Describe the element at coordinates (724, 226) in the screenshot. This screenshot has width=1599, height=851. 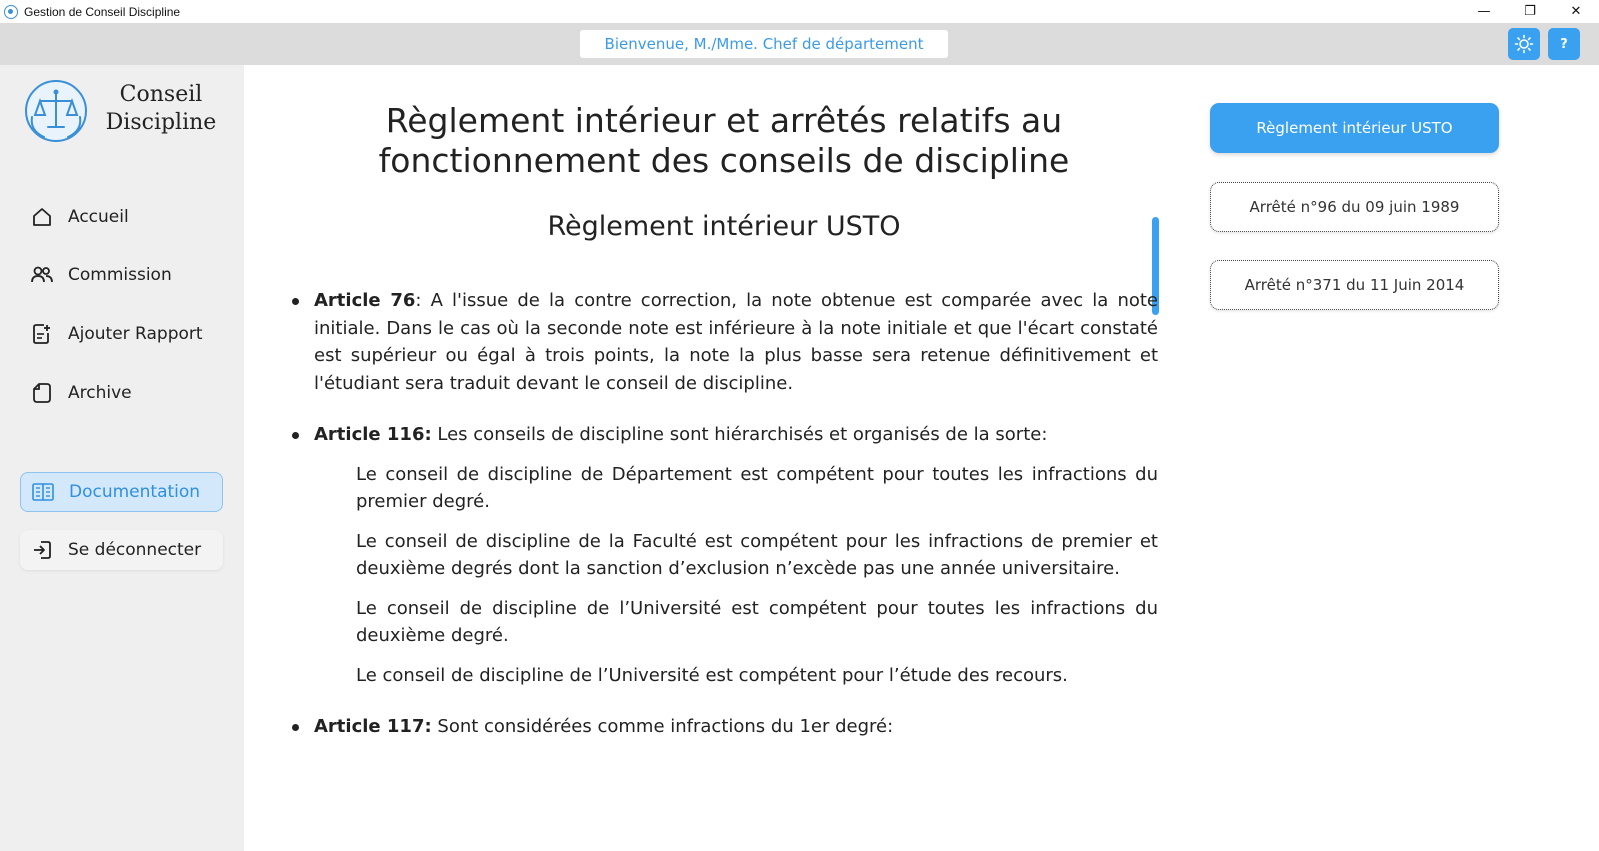
I see `document-title: Règlement intérieur USTO` at that location.